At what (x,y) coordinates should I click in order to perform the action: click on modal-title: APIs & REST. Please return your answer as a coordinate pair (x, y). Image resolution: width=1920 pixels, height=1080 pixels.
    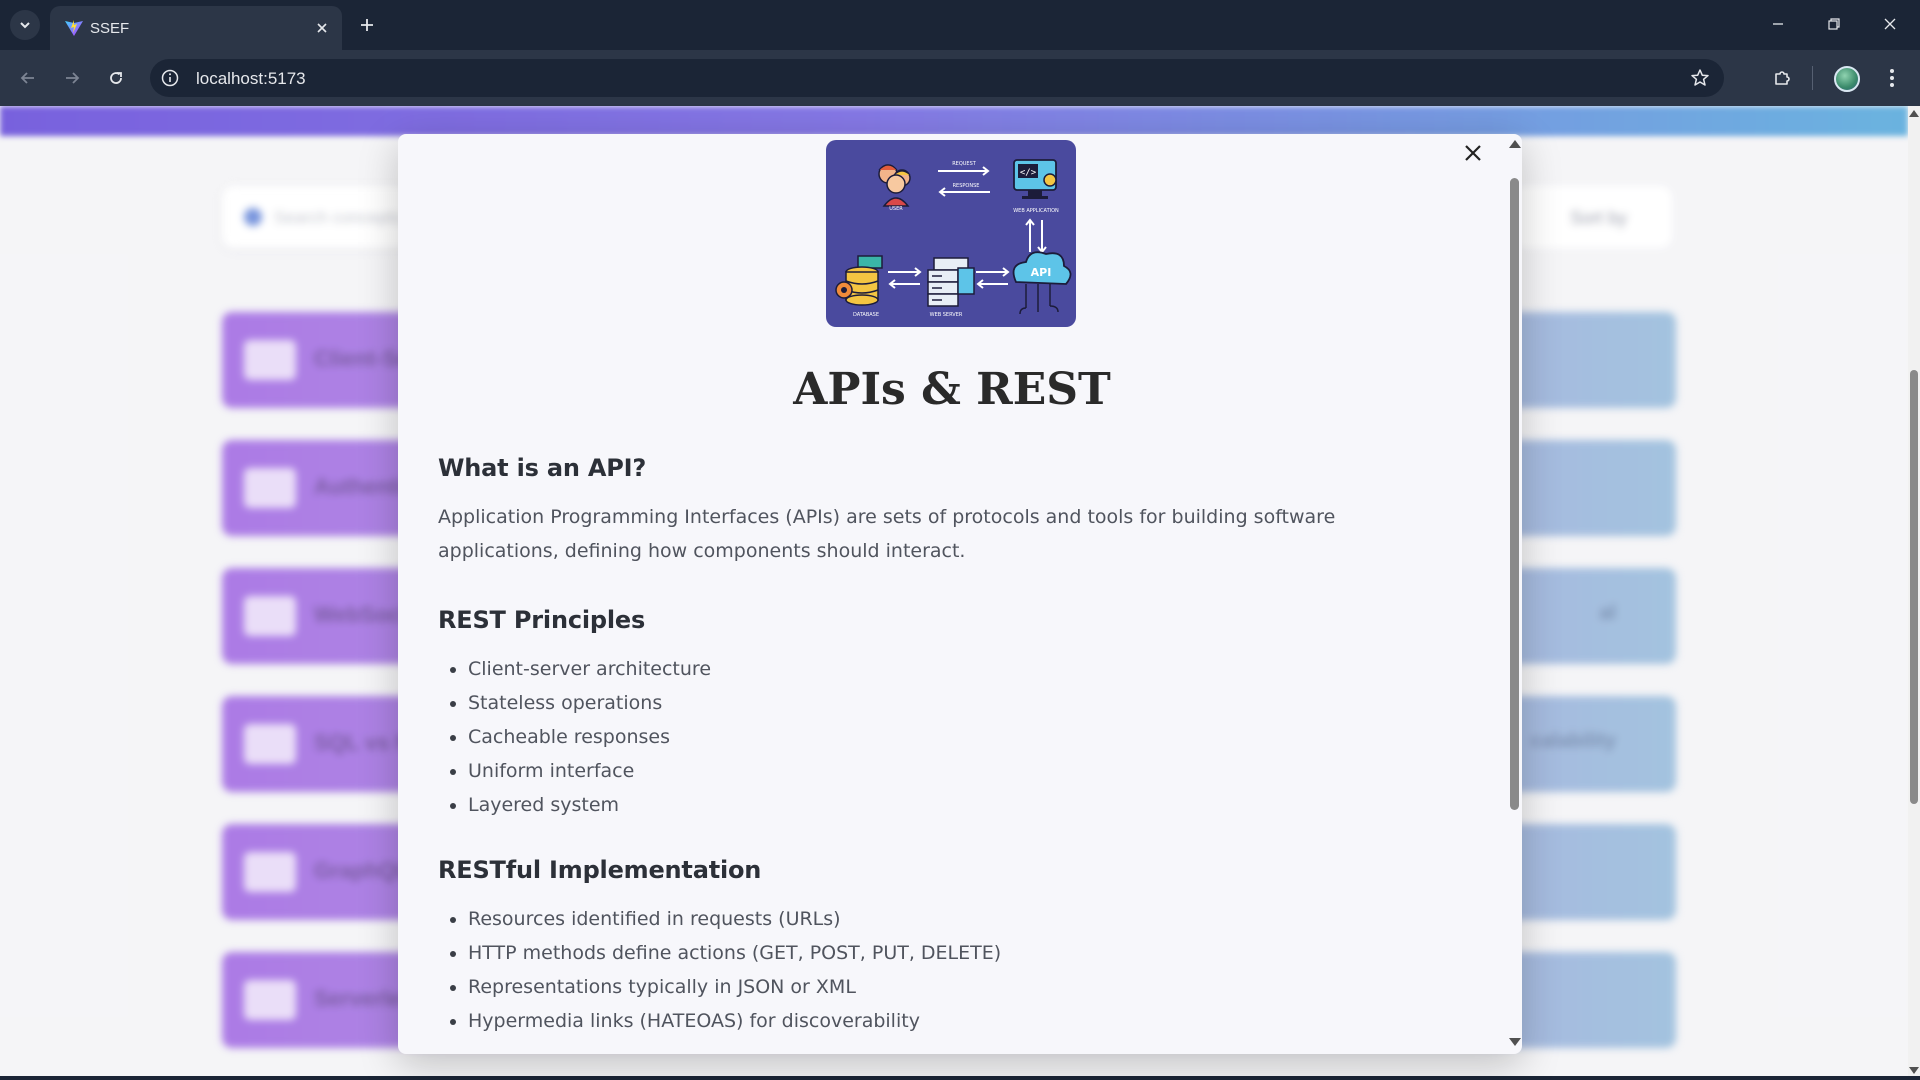
    Looking at the image, I should click on (952, 389).